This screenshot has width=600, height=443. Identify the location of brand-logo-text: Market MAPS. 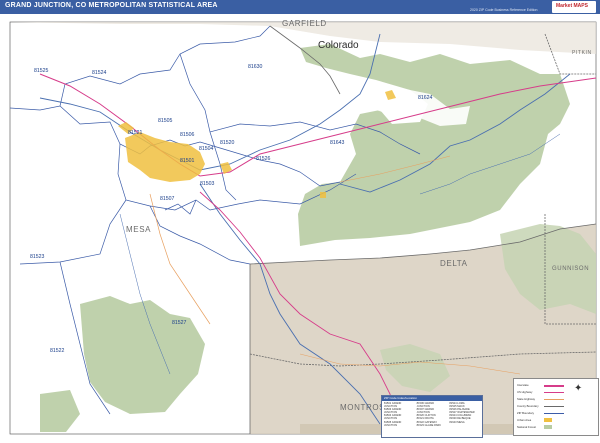
(572, 6).